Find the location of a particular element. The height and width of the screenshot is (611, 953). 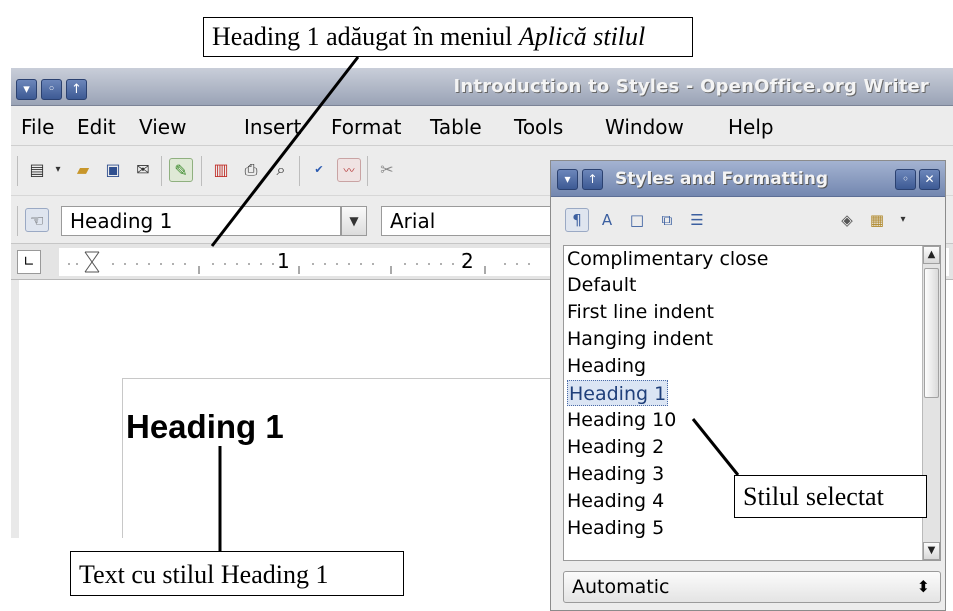

panel-rollup-icon: ↑ is located at coordinates (592, 179).